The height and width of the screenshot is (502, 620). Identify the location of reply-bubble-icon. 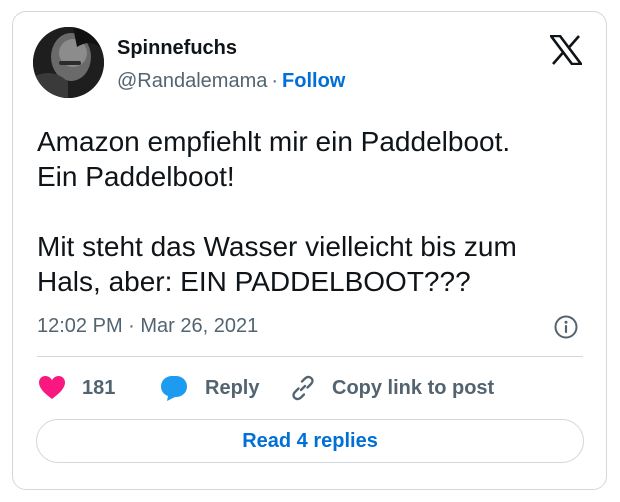
(174, 388).